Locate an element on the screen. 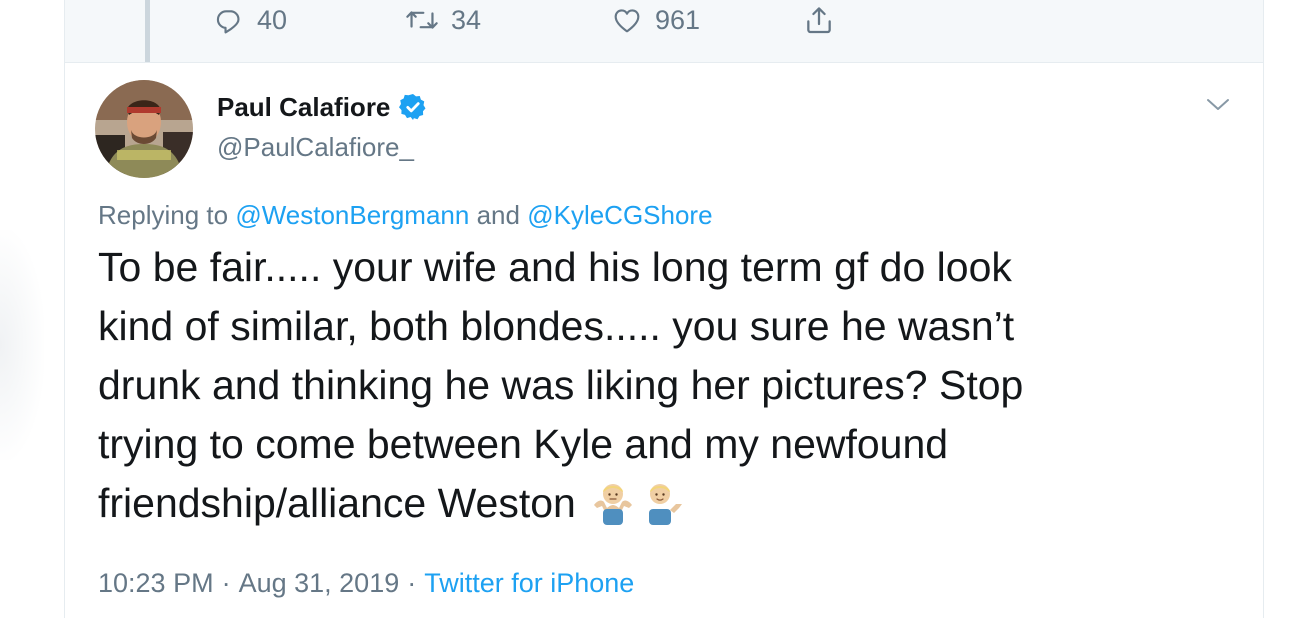 Image resolution: width=1290 pixels, height=618 pixels. chevron-down-icon is located at coordinates (1218, 108).